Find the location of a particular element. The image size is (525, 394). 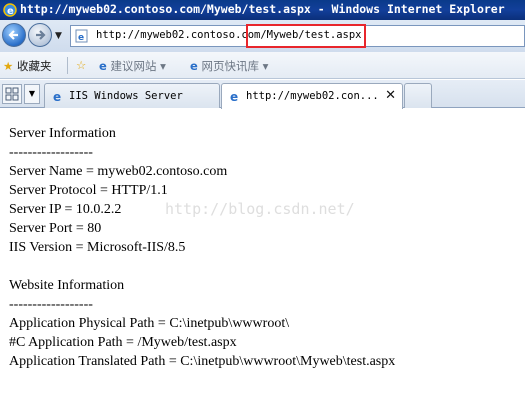

recent-pages-dropdown: ▼ is located at coordinates (58, 36).